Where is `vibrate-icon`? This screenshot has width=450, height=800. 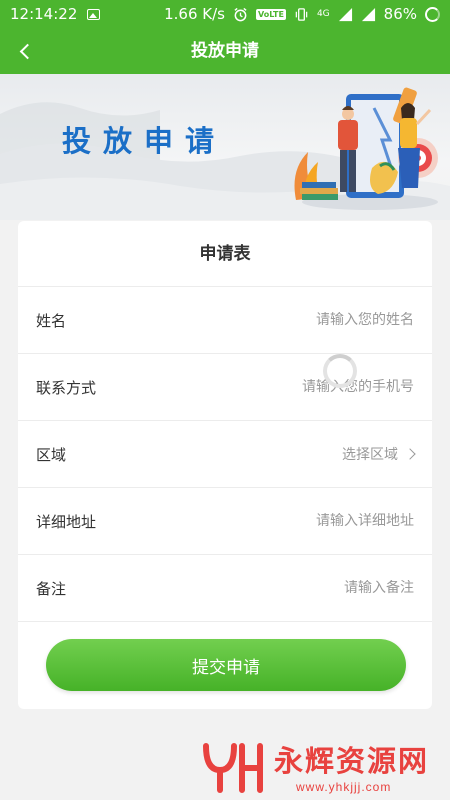
vibrate-icon is located at coordinates (301, 14).